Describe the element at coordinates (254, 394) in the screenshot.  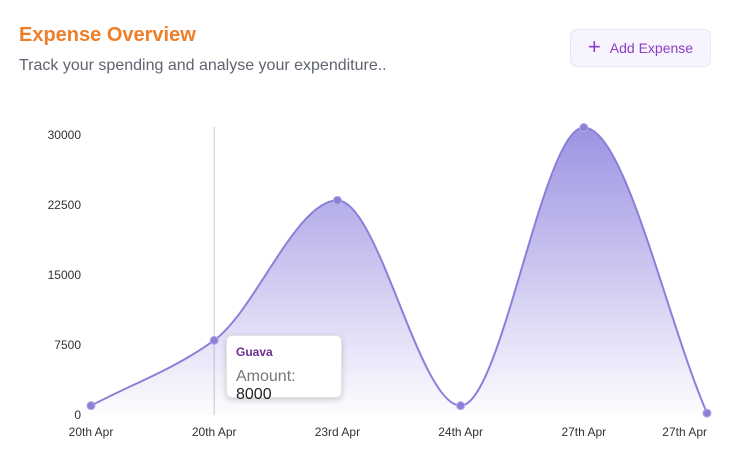
I see `tooltip-value: 8000` at that location.